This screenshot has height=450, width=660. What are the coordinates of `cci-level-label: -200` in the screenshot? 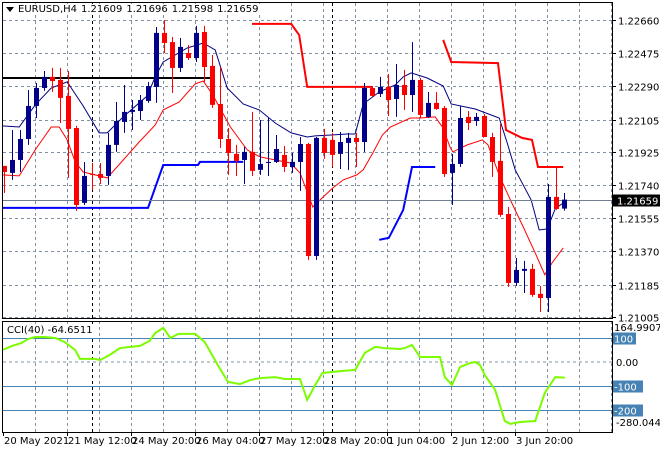 It's located at (625, 412).